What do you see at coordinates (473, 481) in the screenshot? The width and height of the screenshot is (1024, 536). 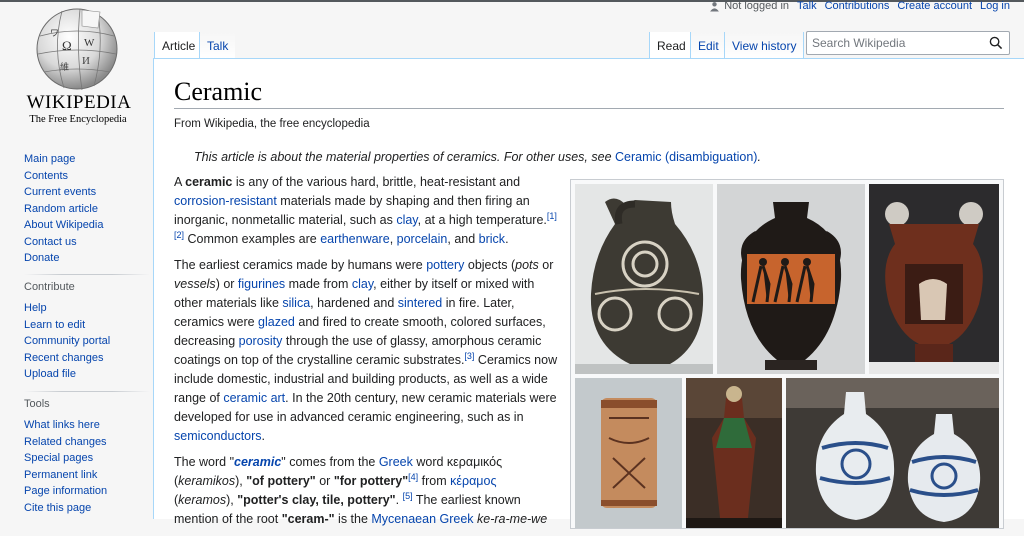 I see `link-keramos: κέραμος` at bounding box center [473, 481].